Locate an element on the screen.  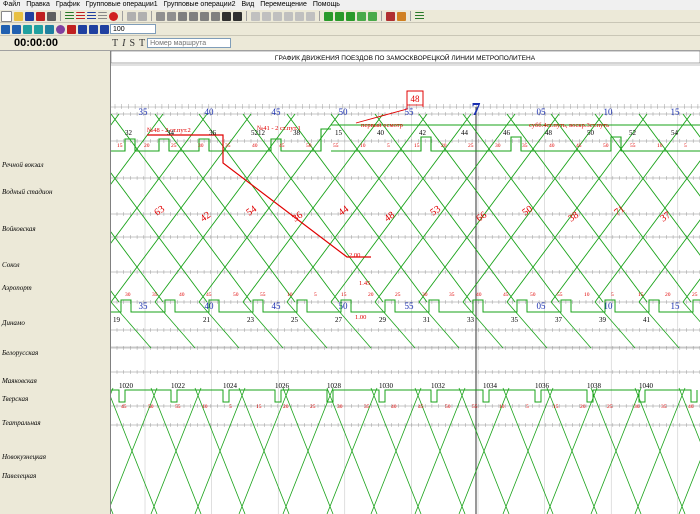
text-tool-button: T is located at coordinates (115, 43).